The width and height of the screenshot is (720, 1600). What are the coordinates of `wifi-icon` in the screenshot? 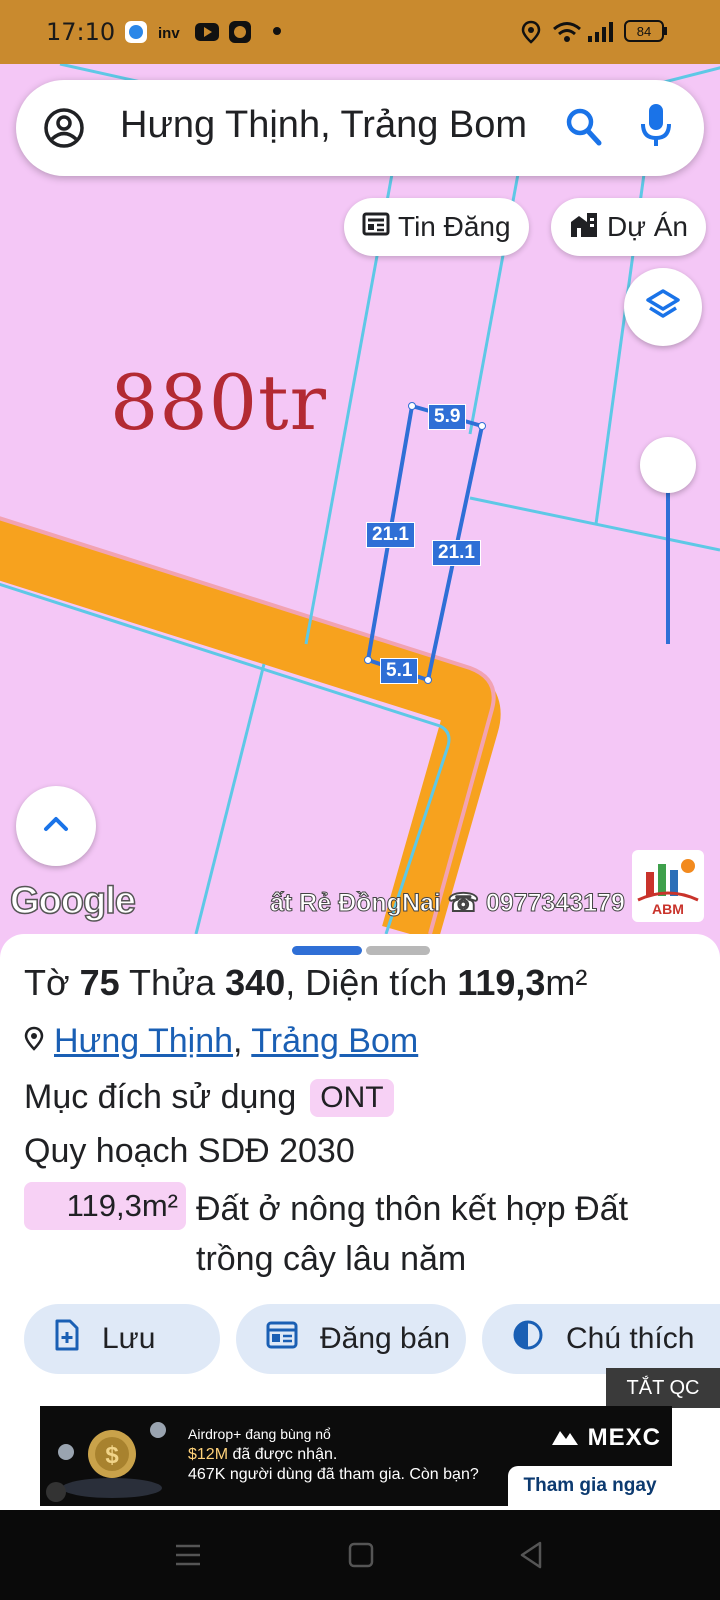 It's located at (567, 32).